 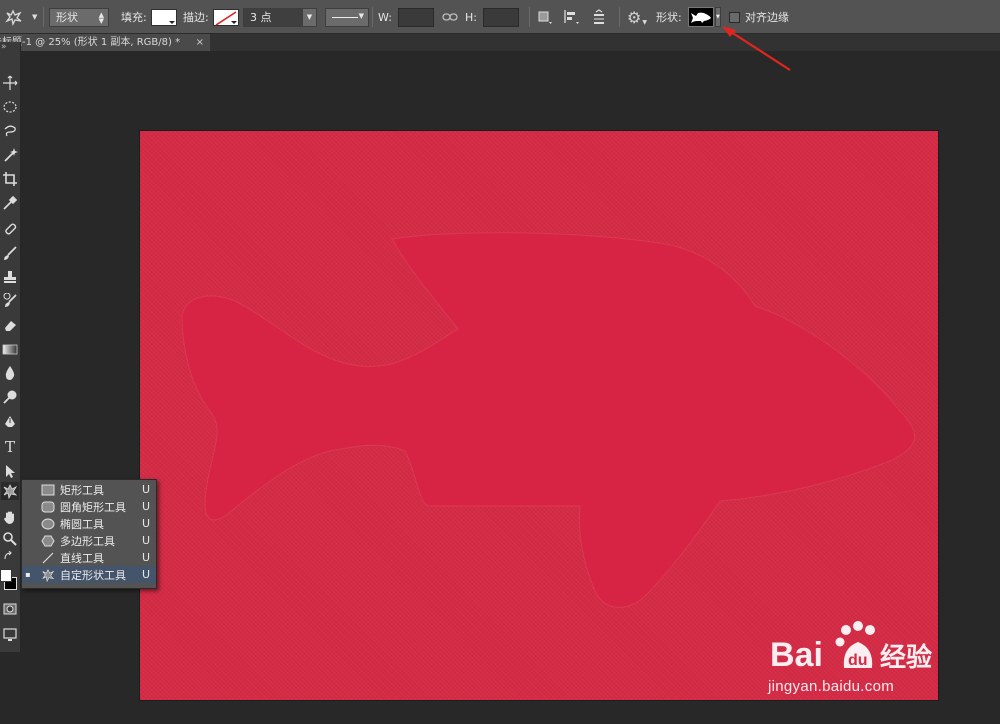 What do you see at coordinates (10, 491) in the screenshot?
I see `custom-shape-tool-icon` at bounding box center [10, 491].